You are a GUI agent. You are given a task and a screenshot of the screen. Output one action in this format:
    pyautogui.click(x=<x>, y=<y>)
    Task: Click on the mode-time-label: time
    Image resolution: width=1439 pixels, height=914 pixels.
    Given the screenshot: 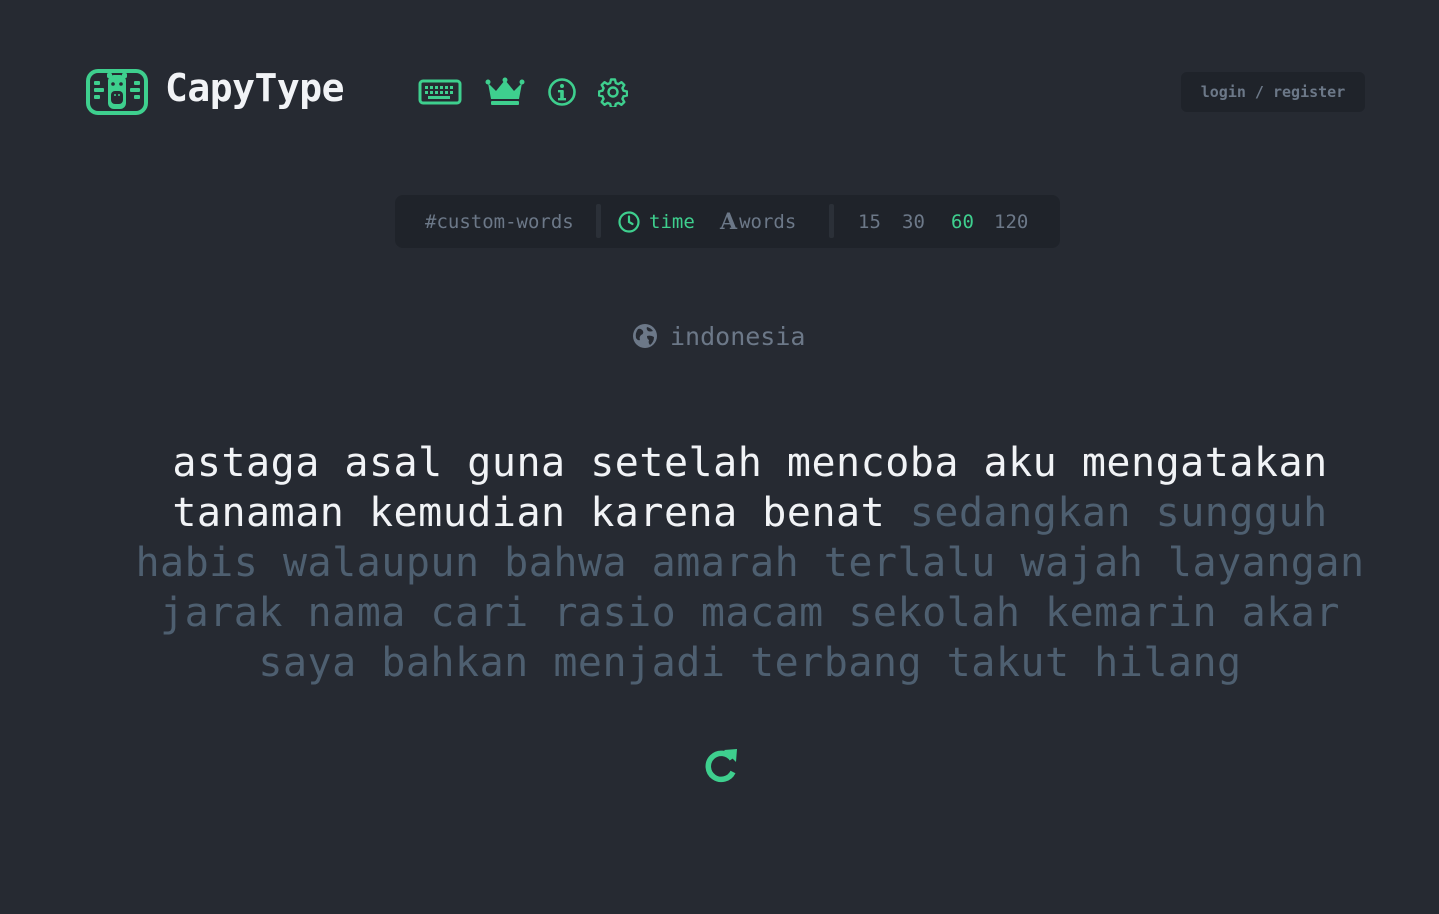 What is the action you would take?
    pyautogui.click(x=672, y=221)
    